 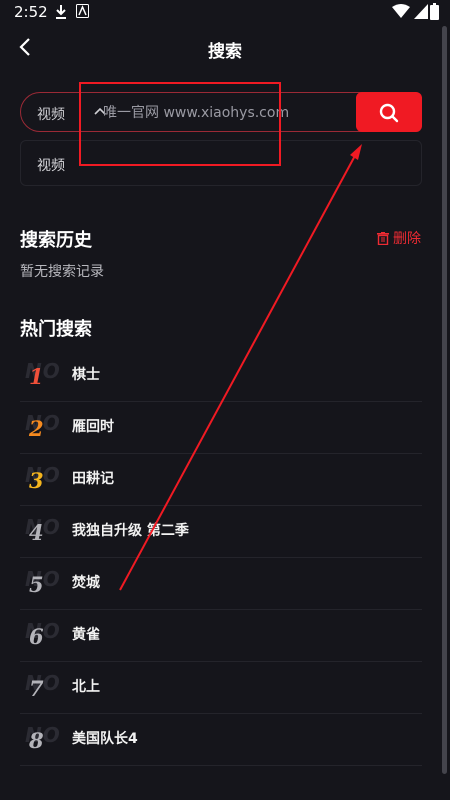 What do you see at coordinates (105, 739) in the screenshot?
I see `hot-search-label: 美国队长4` at bounding box center [105, 739].